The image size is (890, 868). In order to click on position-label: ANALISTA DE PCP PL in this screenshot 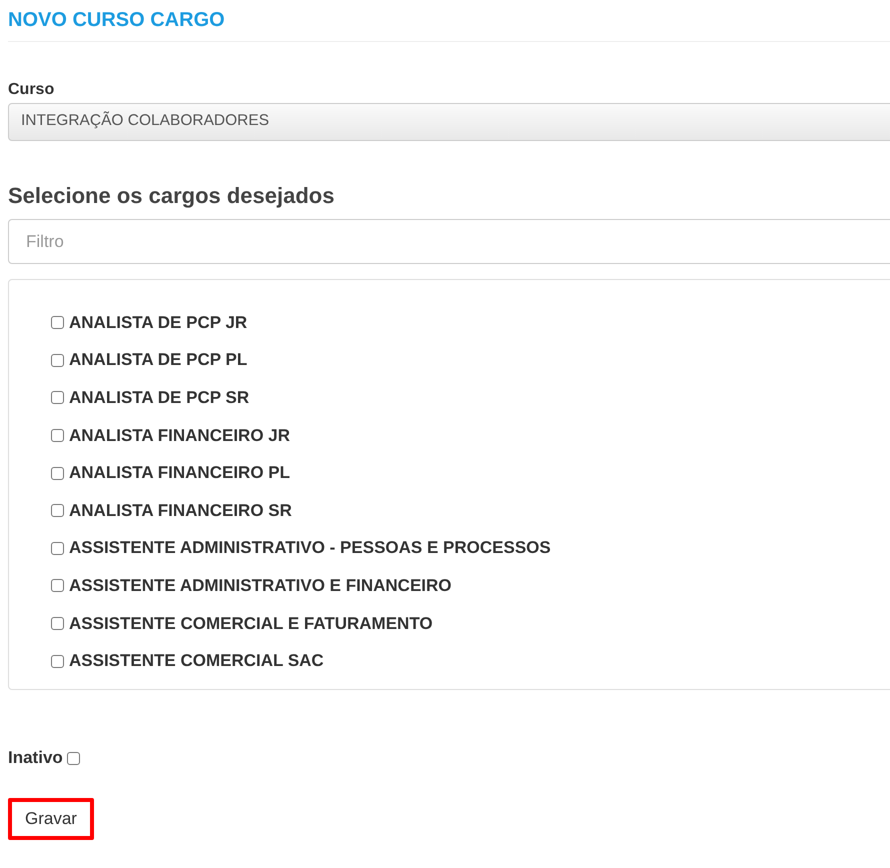, I will do `click(158, 360)`.